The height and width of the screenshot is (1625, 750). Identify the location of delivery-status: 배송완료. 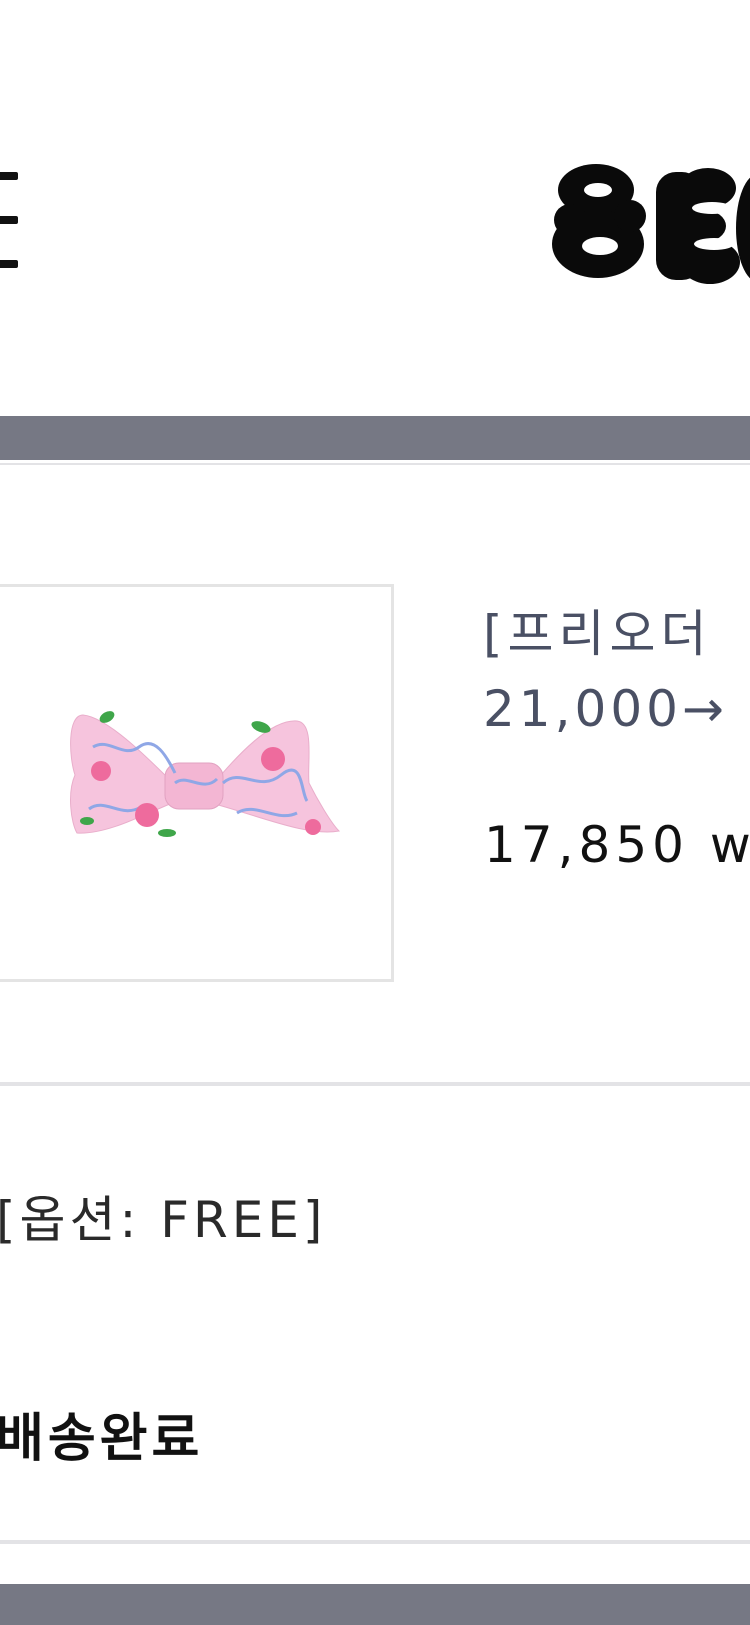
(102, 1439).